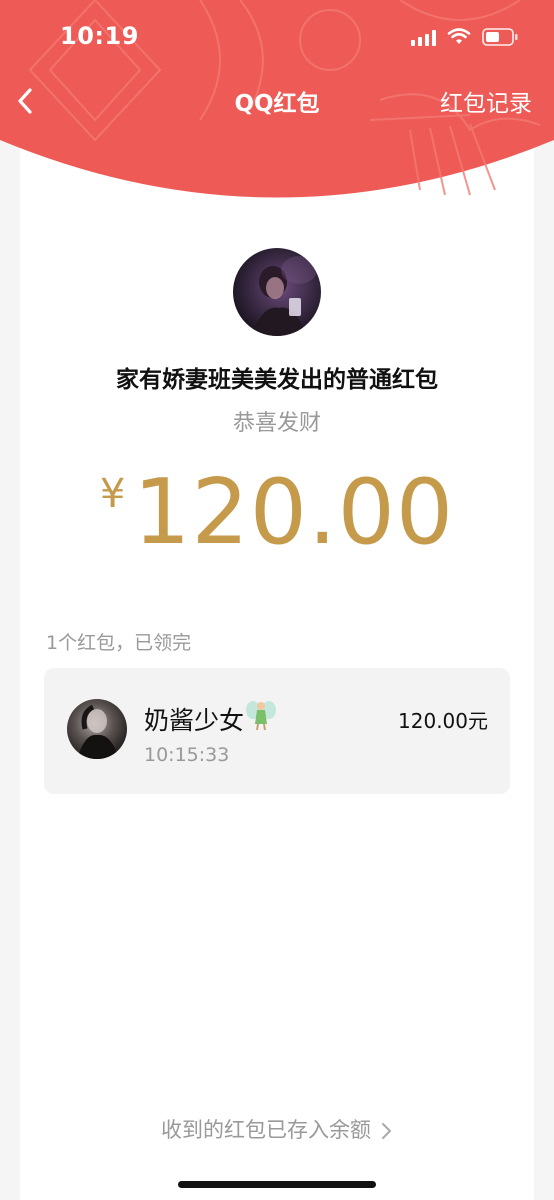  Describe the element at coordinates (25, 101) in the screenshot. I see `chevron-left-icon` at that location.